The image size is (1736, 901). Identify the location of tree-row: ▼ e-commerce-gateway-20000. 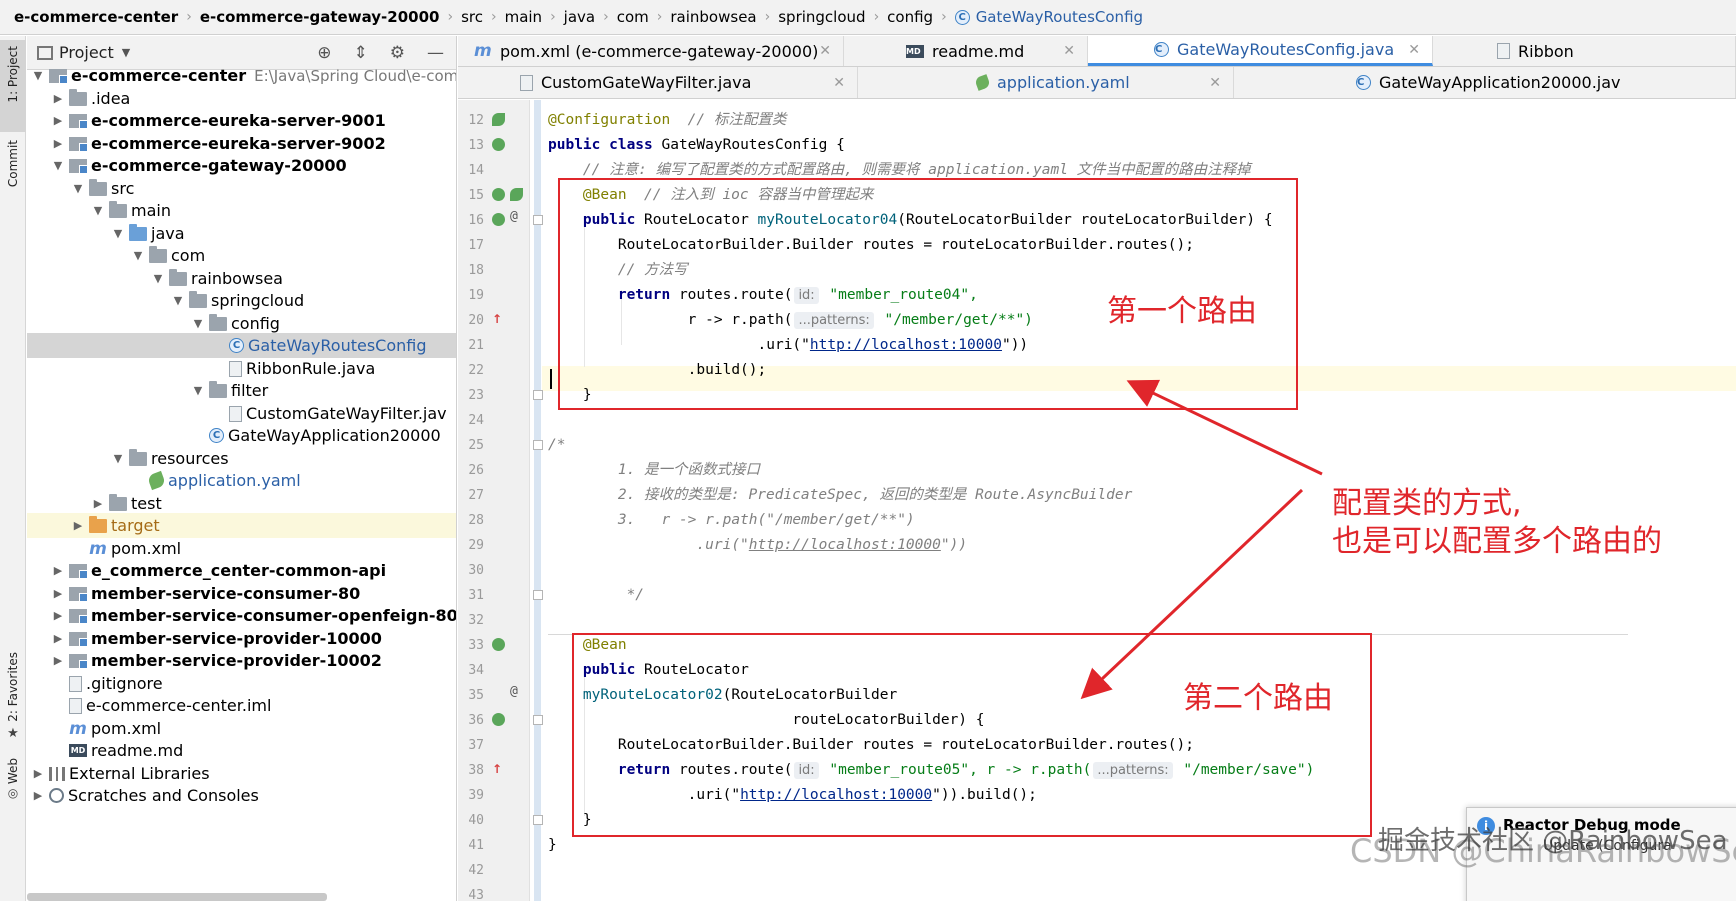
(241, 165).